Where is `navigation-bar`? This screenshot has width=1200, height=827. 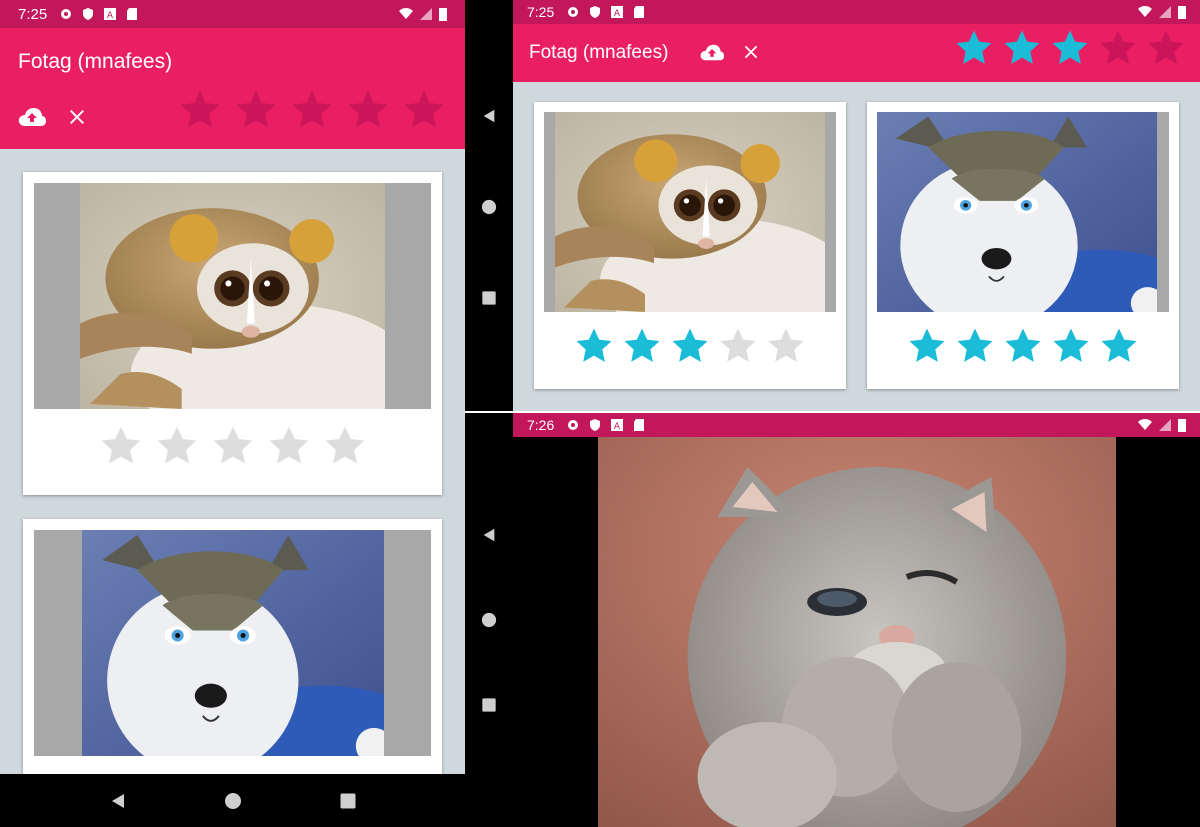
navigation-bar is located at coordinates (232, 800).